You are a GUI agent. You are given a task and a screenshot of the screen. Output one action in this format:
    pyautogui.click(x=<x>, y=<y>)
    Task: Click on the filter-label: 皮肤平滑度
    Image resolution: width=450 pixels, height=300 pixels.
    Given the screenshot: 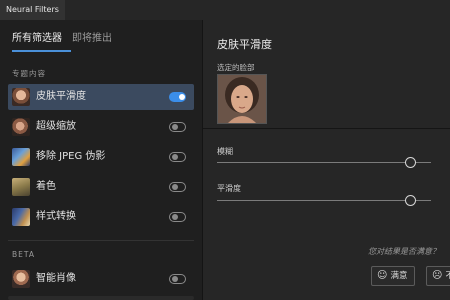 What is the action you would take?
    pyautogui.click(x=61, y=96)
    